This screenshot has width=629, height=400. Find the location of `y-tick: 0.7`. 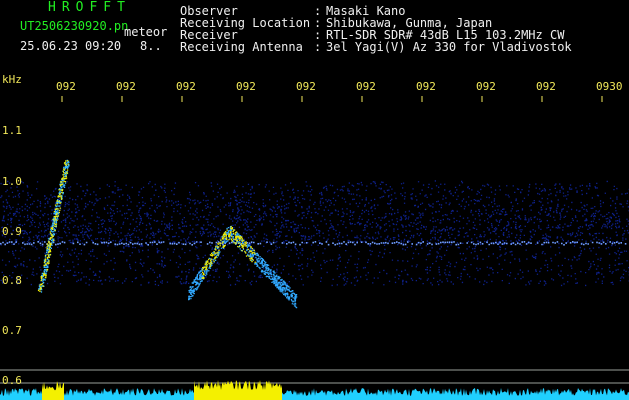

y-tick: 0.7 is located at coordinates (12, 330).